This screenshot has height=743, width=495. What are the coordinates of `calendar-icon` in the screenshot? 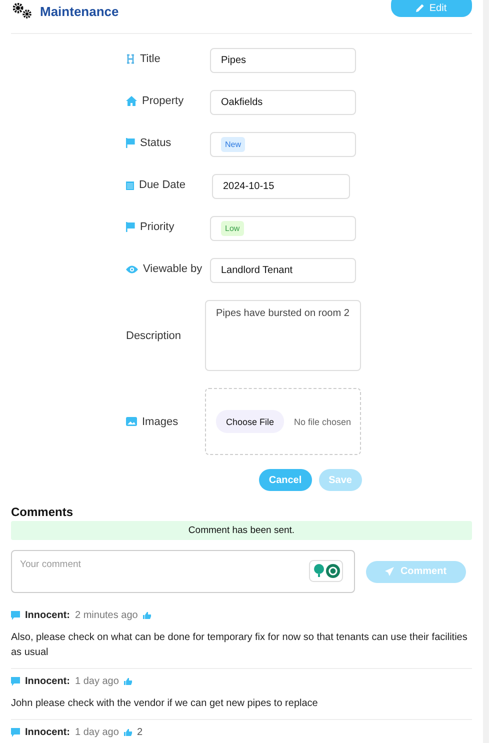 It's located at (130, 185).